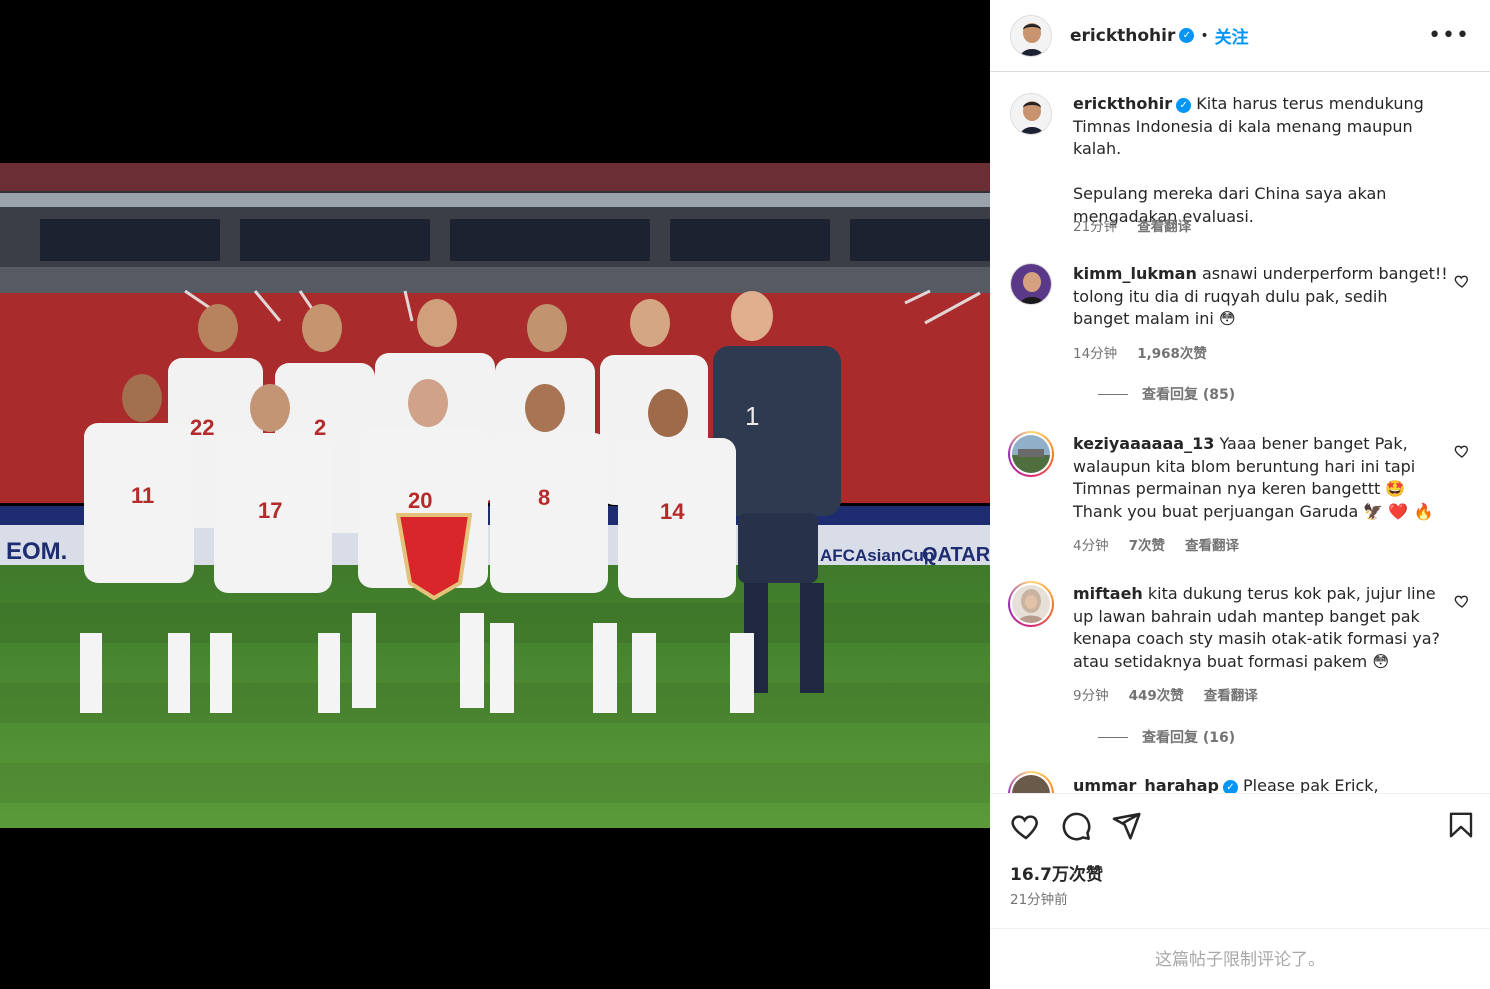 This screenshot has width=1490, height=989. Describe the element at coordinates (1039, 898) in the screenshot. I see `post-time-ago: 21分钟前` at that location.